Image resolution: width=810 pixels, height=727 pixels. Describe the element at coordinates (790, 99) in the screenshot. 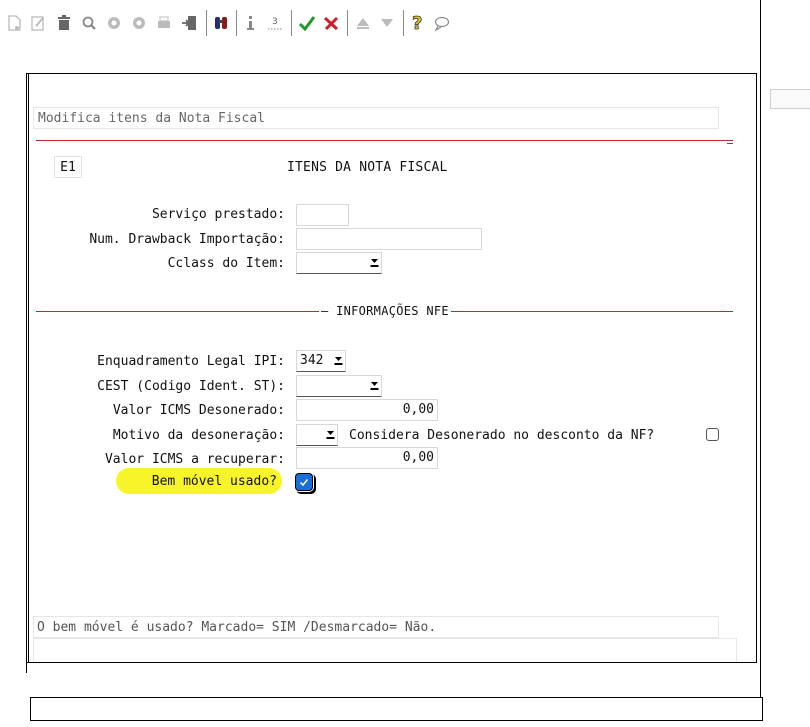

I see `side-scroll-box` at that location.